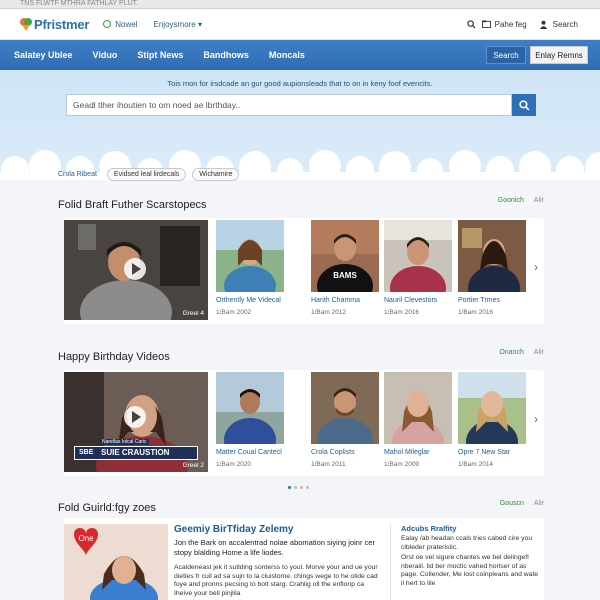  I want to click on header-link-label: Pahe feg, so click(510, 24).